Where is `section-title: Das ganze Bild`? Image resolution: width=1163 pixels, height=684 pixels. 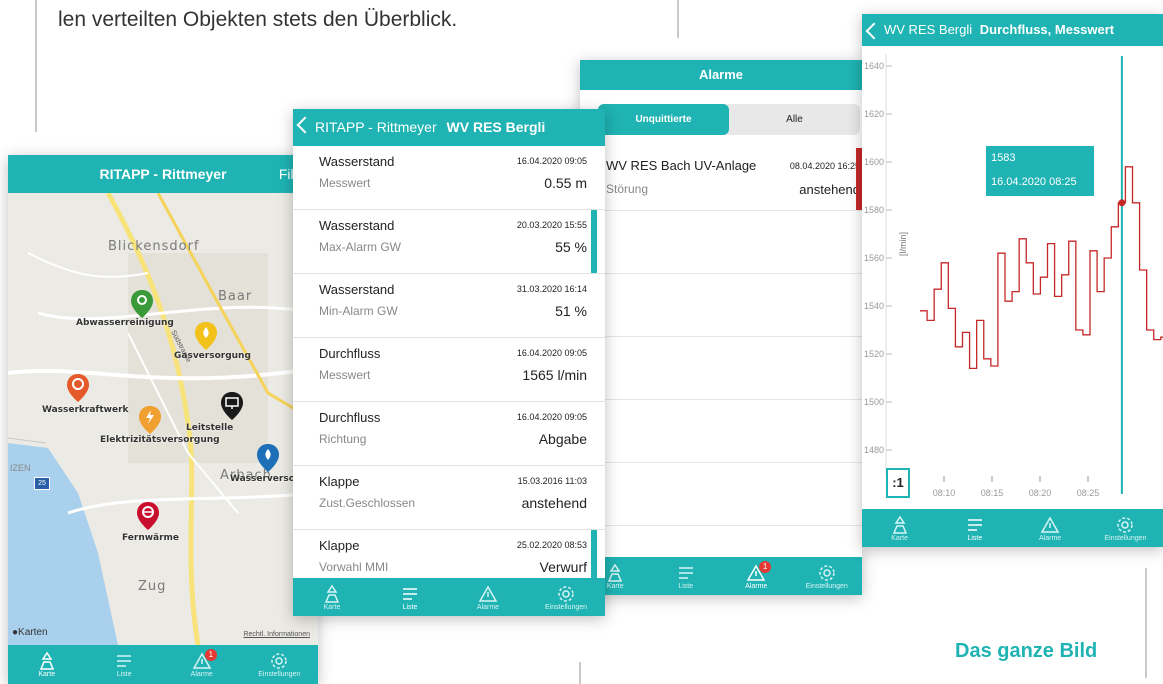
section-title: Das ganze Bild is located at coordinates (1026, 651).